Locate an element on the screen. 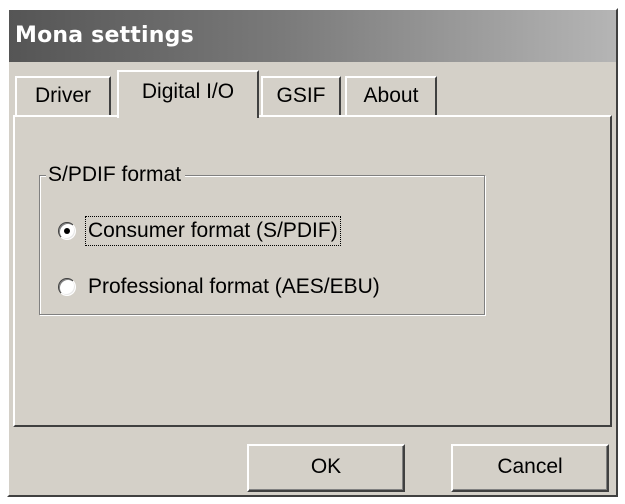 The image size is (625, 504). tab-gsif: GSIF is located at coordinates (301, 96).